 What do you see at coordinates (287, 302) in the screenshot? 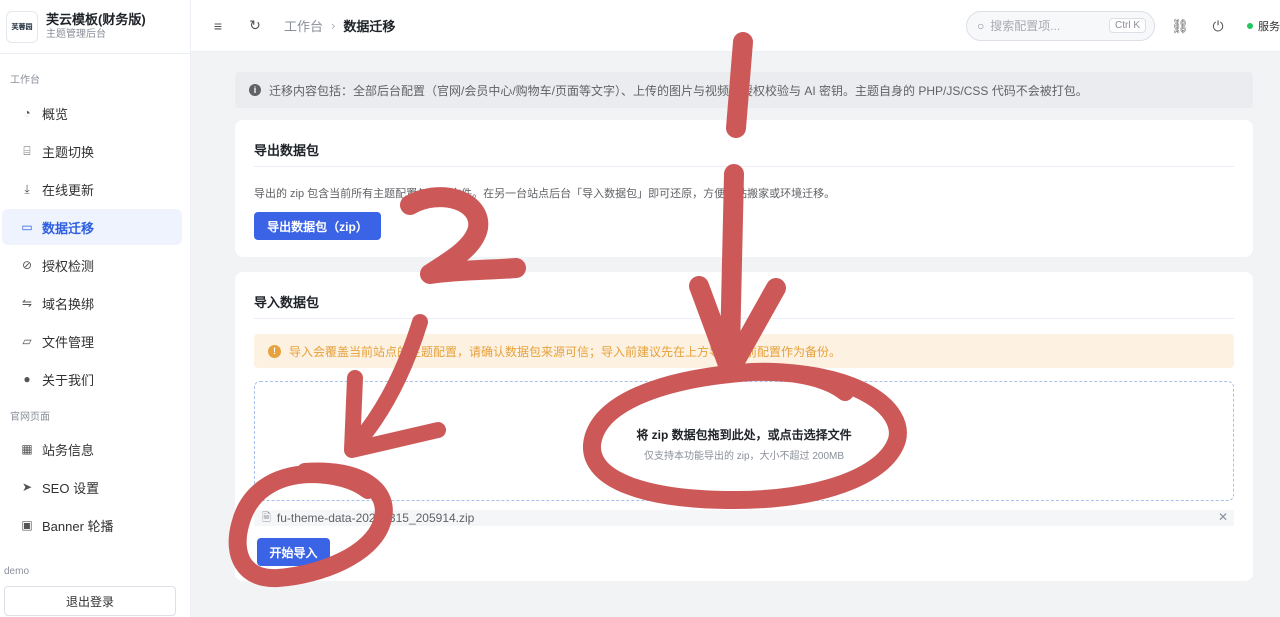
I see `import-title: 导入数据包` at bounding box center [287, 302].